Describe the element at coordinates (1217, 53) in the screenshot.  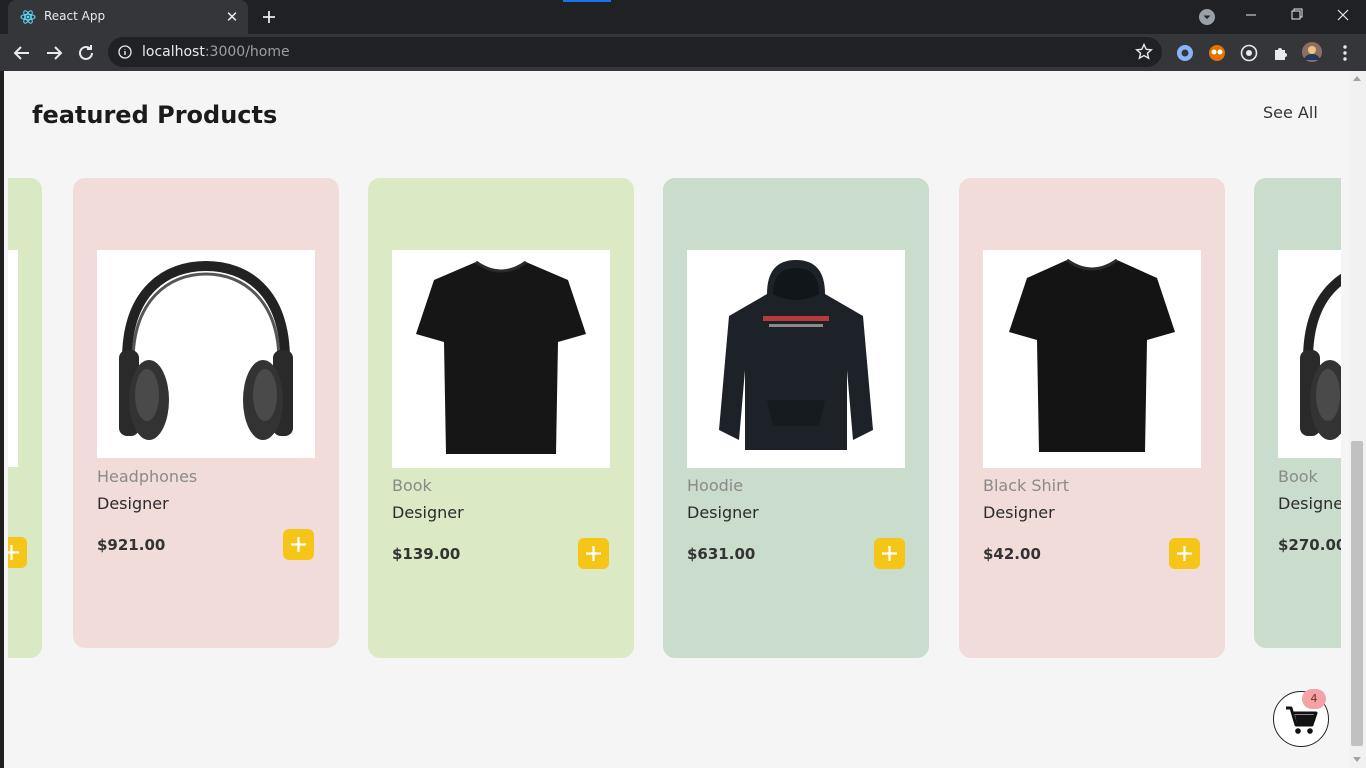
I see `extension-owl-icon` at that location.